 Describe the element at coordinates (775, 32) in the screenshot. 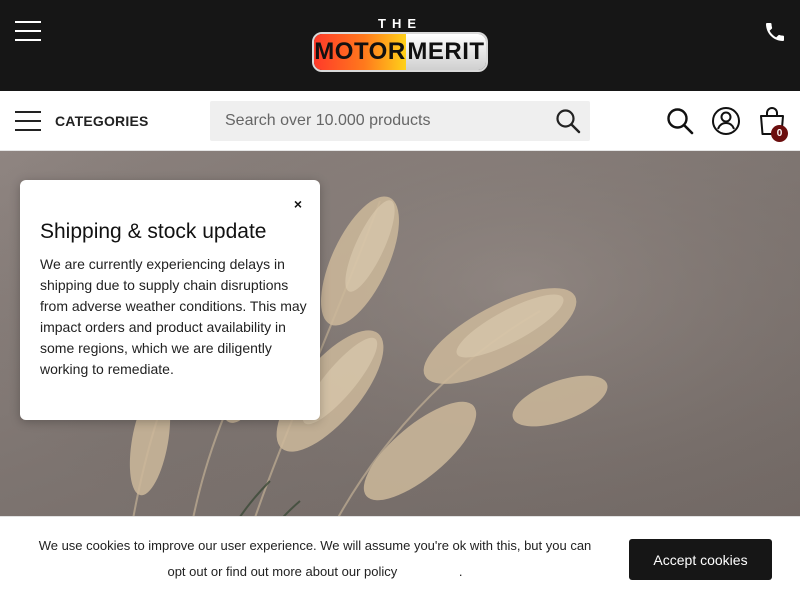

I see `phone-icon` at that location.